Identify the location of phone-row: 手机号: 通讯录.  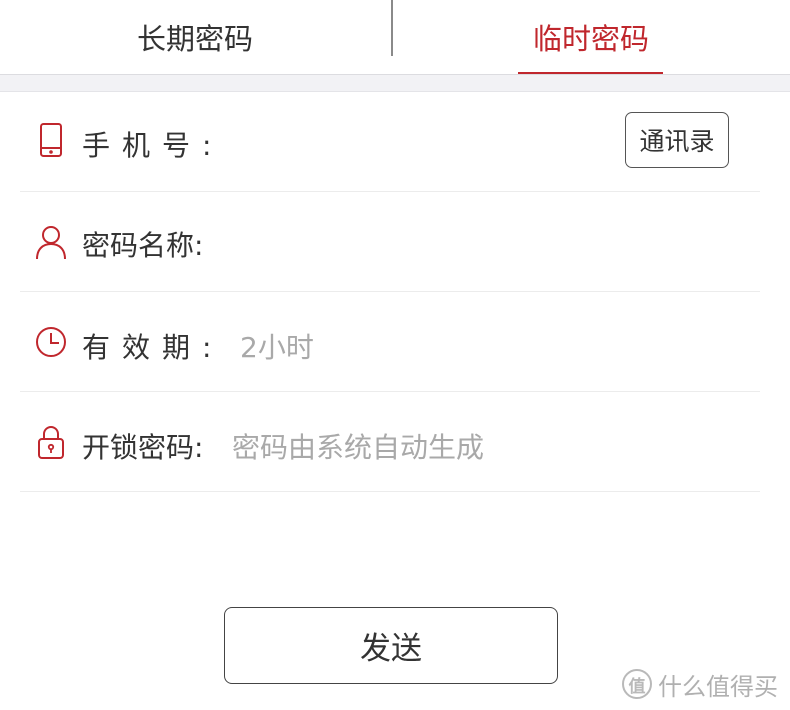
(390, 142).